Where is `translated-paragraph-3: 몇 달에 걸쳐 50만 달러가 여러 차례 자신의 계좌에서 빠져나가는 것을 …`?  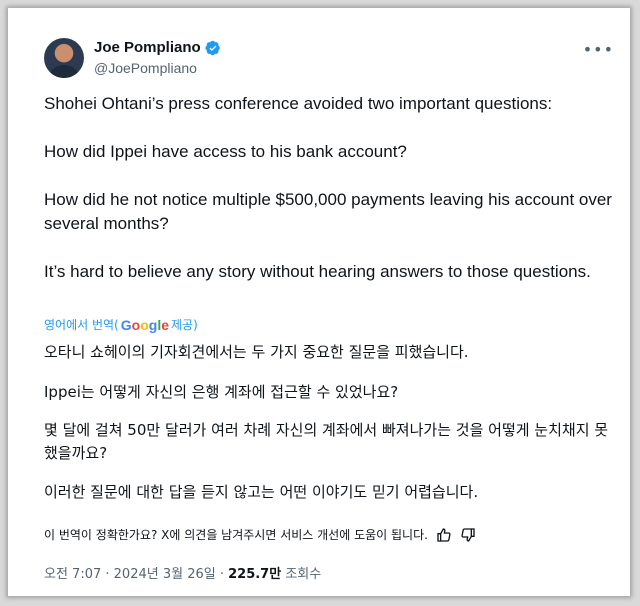 translated-paragraph-3: 몇 달에 걸쳐 50만 달러가 여러 차례 자신의 계좌에서 빠져나가는 것을 … is located at coordinates (326, 441).